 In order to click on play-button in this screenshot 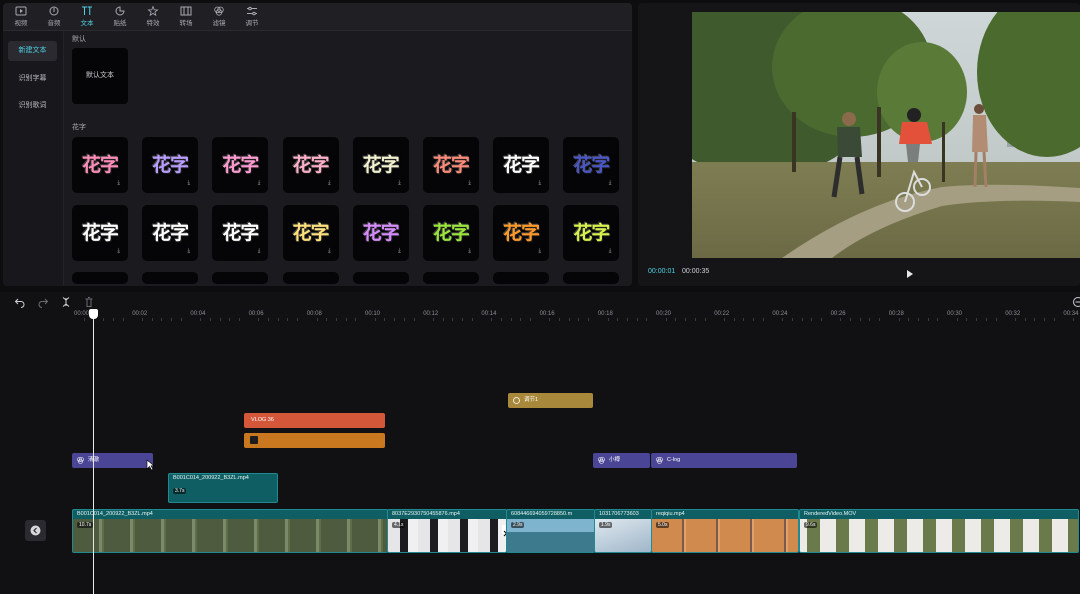, I will do `click(910, 272)`.